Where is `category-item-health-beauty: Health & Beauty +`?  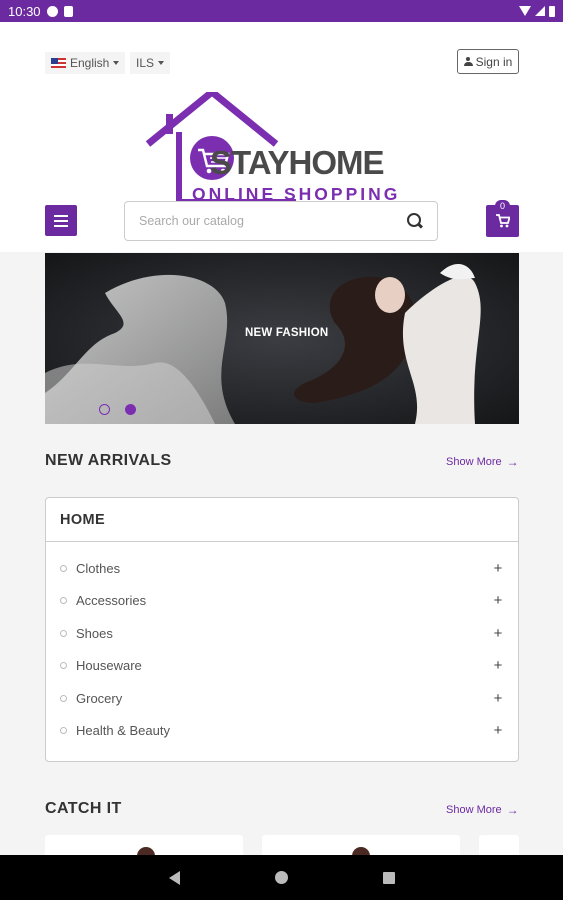 category-item-health-beauty: Health & Beauty + is located at coordinates (282, 731).